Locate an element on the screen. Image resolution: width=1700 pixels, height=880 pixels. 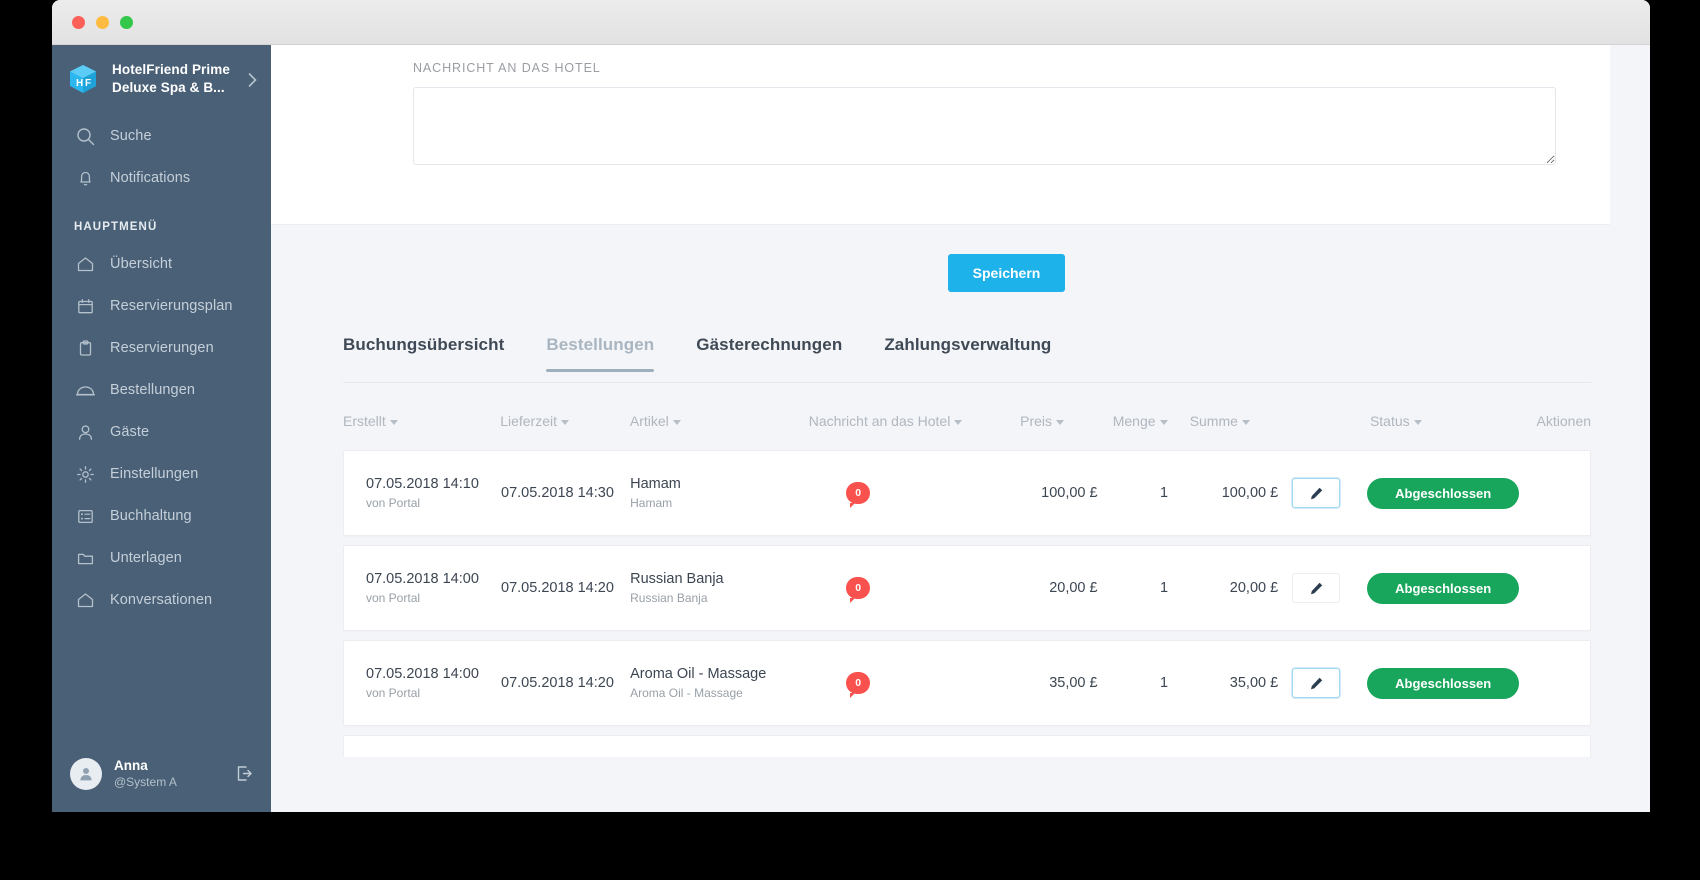
sidebar-item-unterlagen: Unterlagen is located at coordinates (161, 558).